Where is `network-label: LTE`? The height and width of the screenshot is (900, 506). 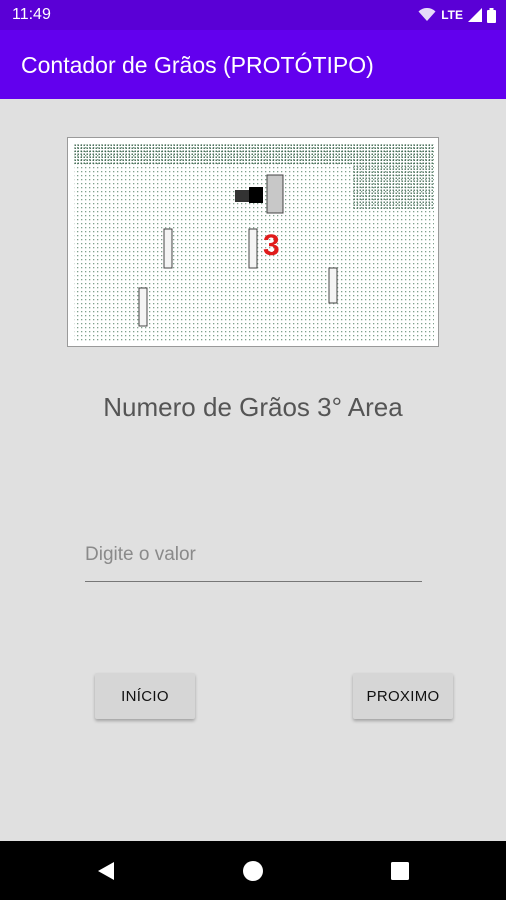
network-label: LTE is located at coordinates (452, 15).